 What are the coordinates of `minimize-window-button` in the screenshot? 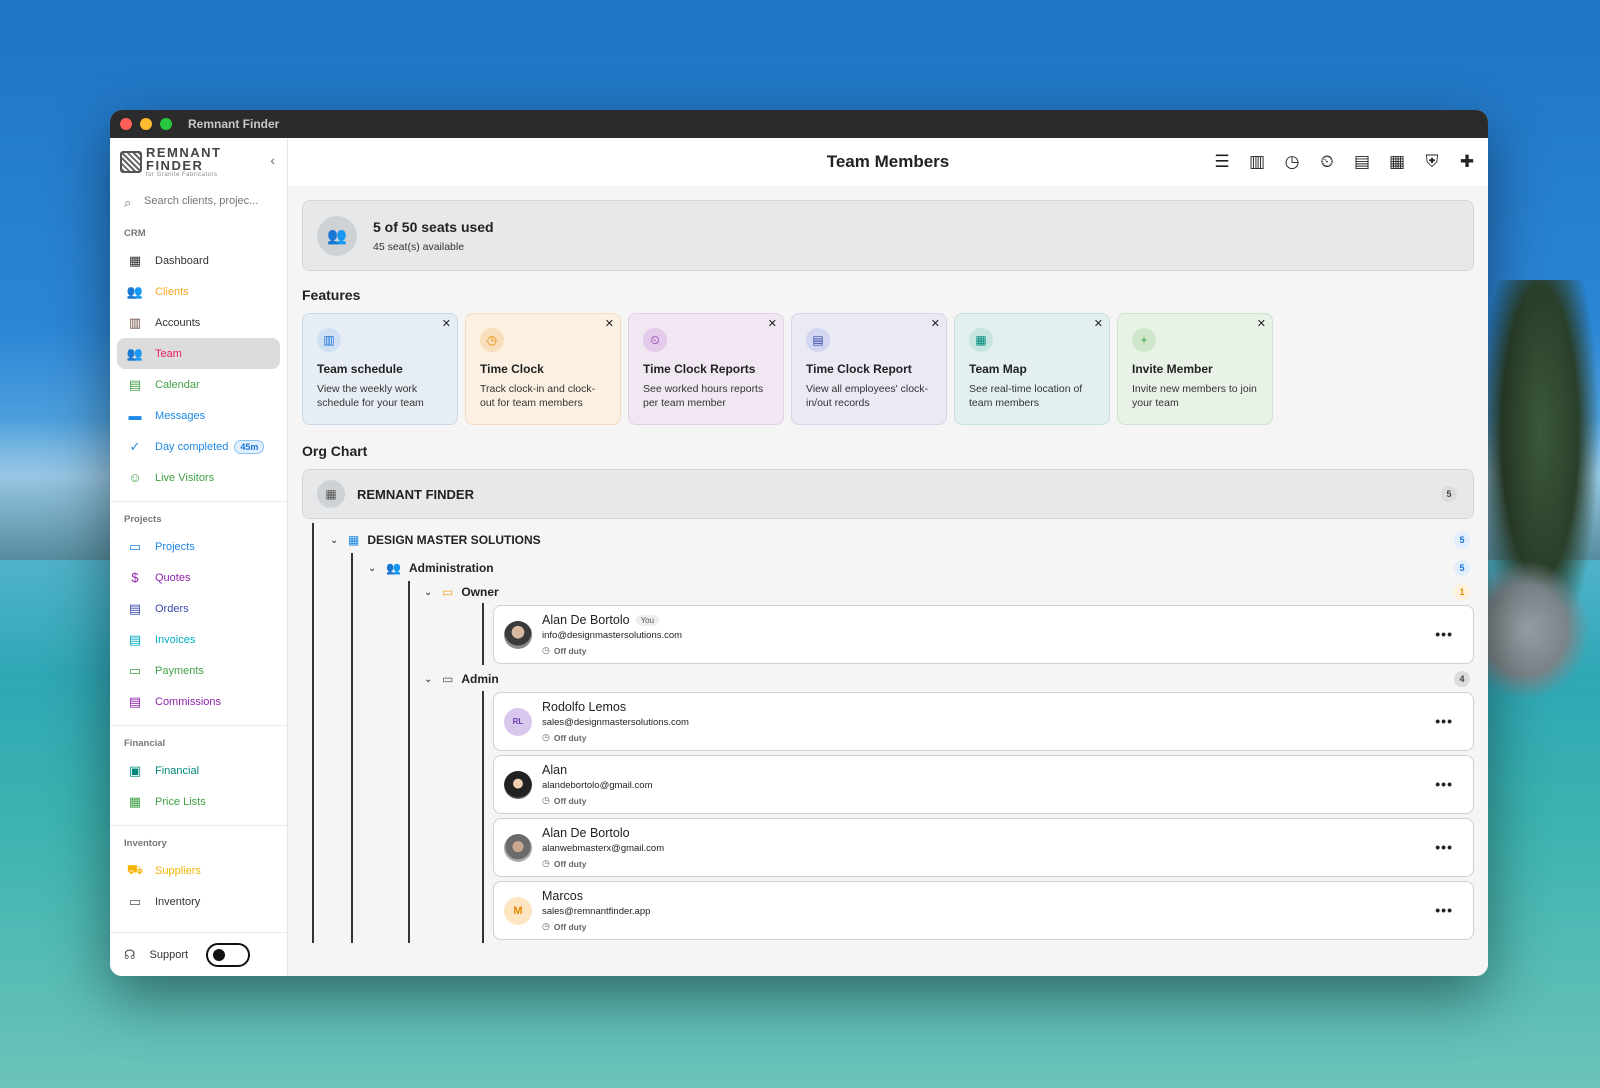 It's located at (146, 124).